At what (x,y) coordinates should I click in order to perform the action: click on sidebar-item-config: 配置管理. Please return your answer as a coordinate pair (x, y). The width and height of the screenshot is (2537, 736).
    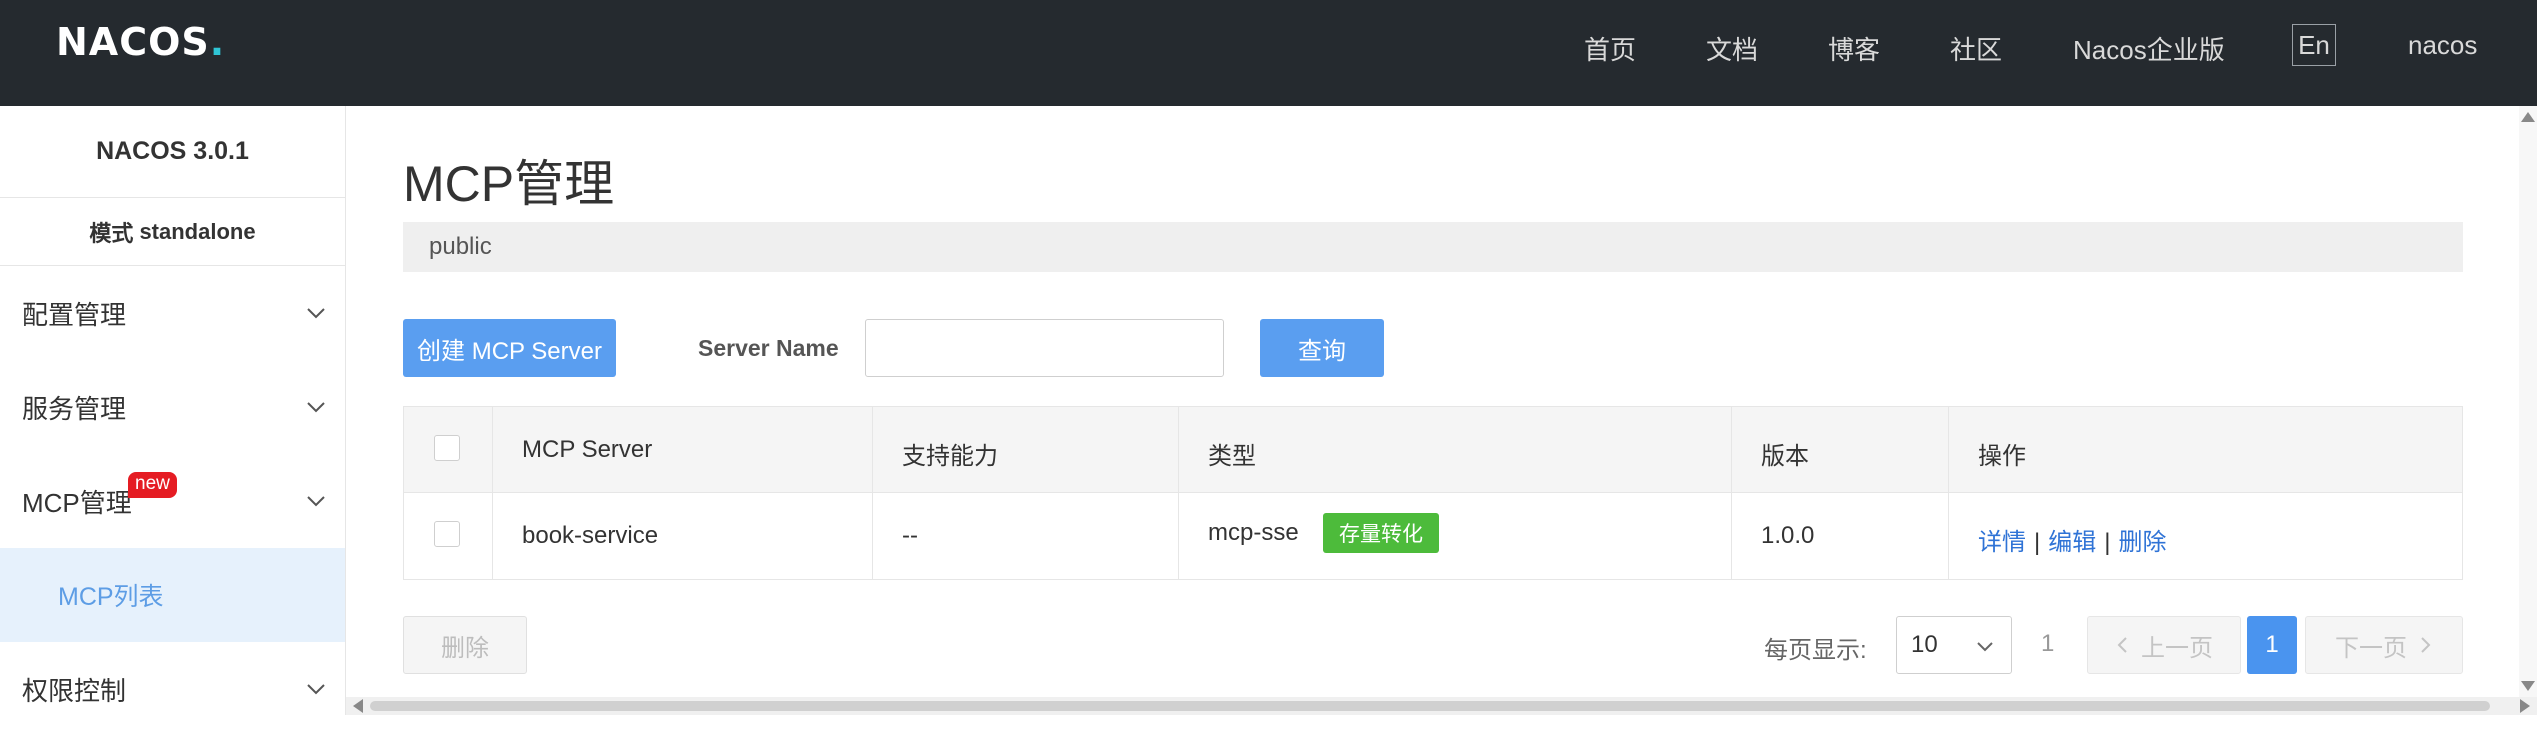
    Looking at the image, I should click on (172, 313).